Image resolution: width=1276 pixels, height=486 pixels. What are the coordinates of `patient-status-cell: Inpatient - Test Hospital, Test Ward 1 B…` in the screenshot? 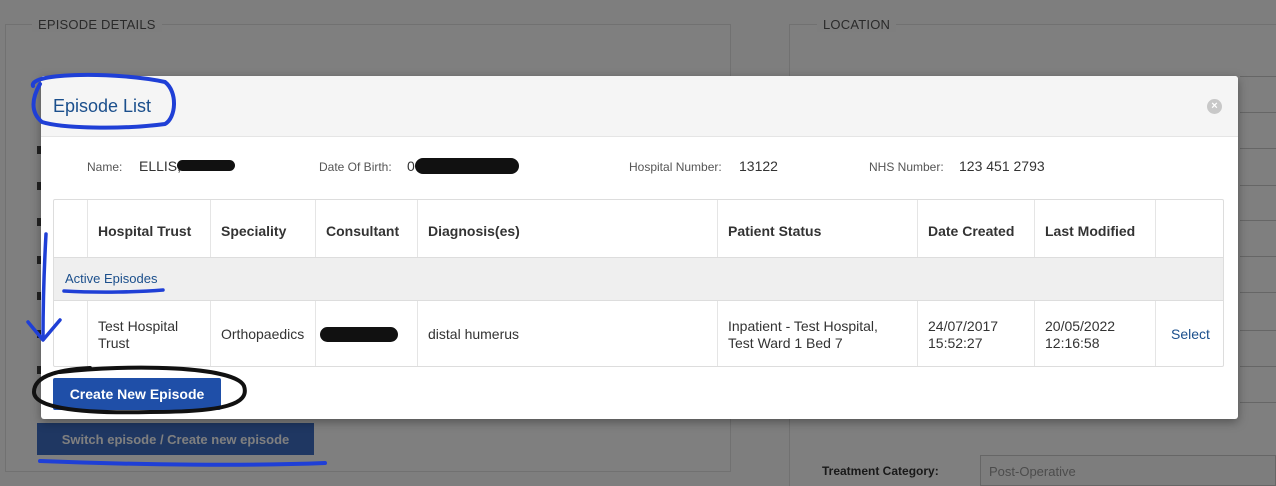 It's located at (818, 333).